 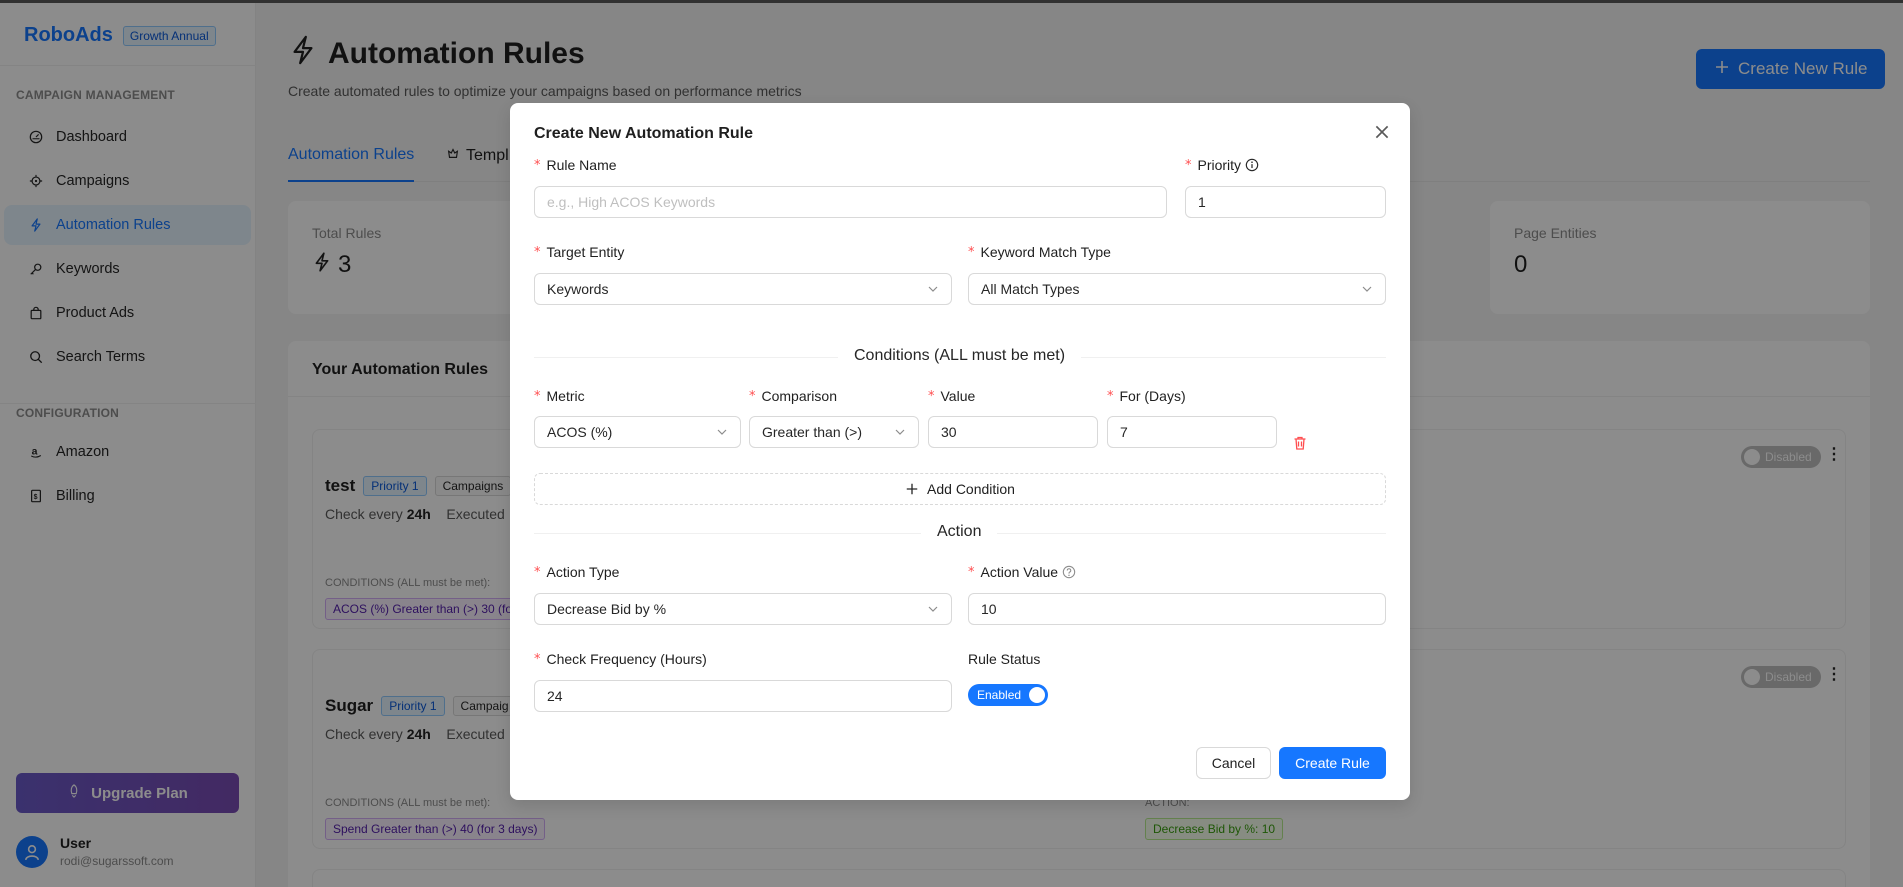 What do you see at coordinates (743, 696) in the screenshot?
I see `check-frequency-input: 24` at bounding box center [743, 696].